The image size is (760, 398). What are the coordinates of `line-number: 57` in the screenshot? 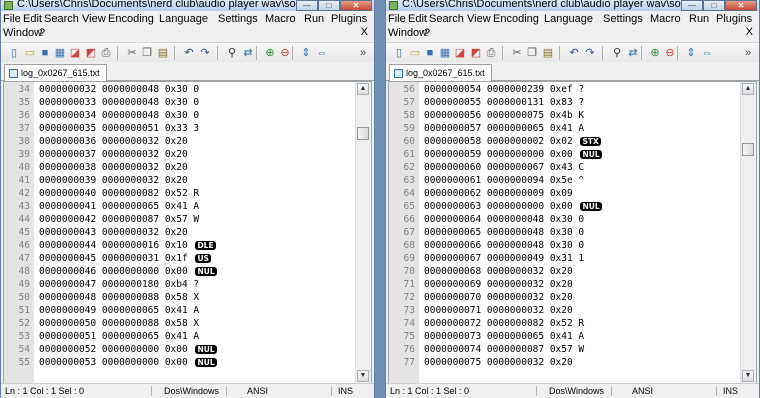 It's located at (409, 102).